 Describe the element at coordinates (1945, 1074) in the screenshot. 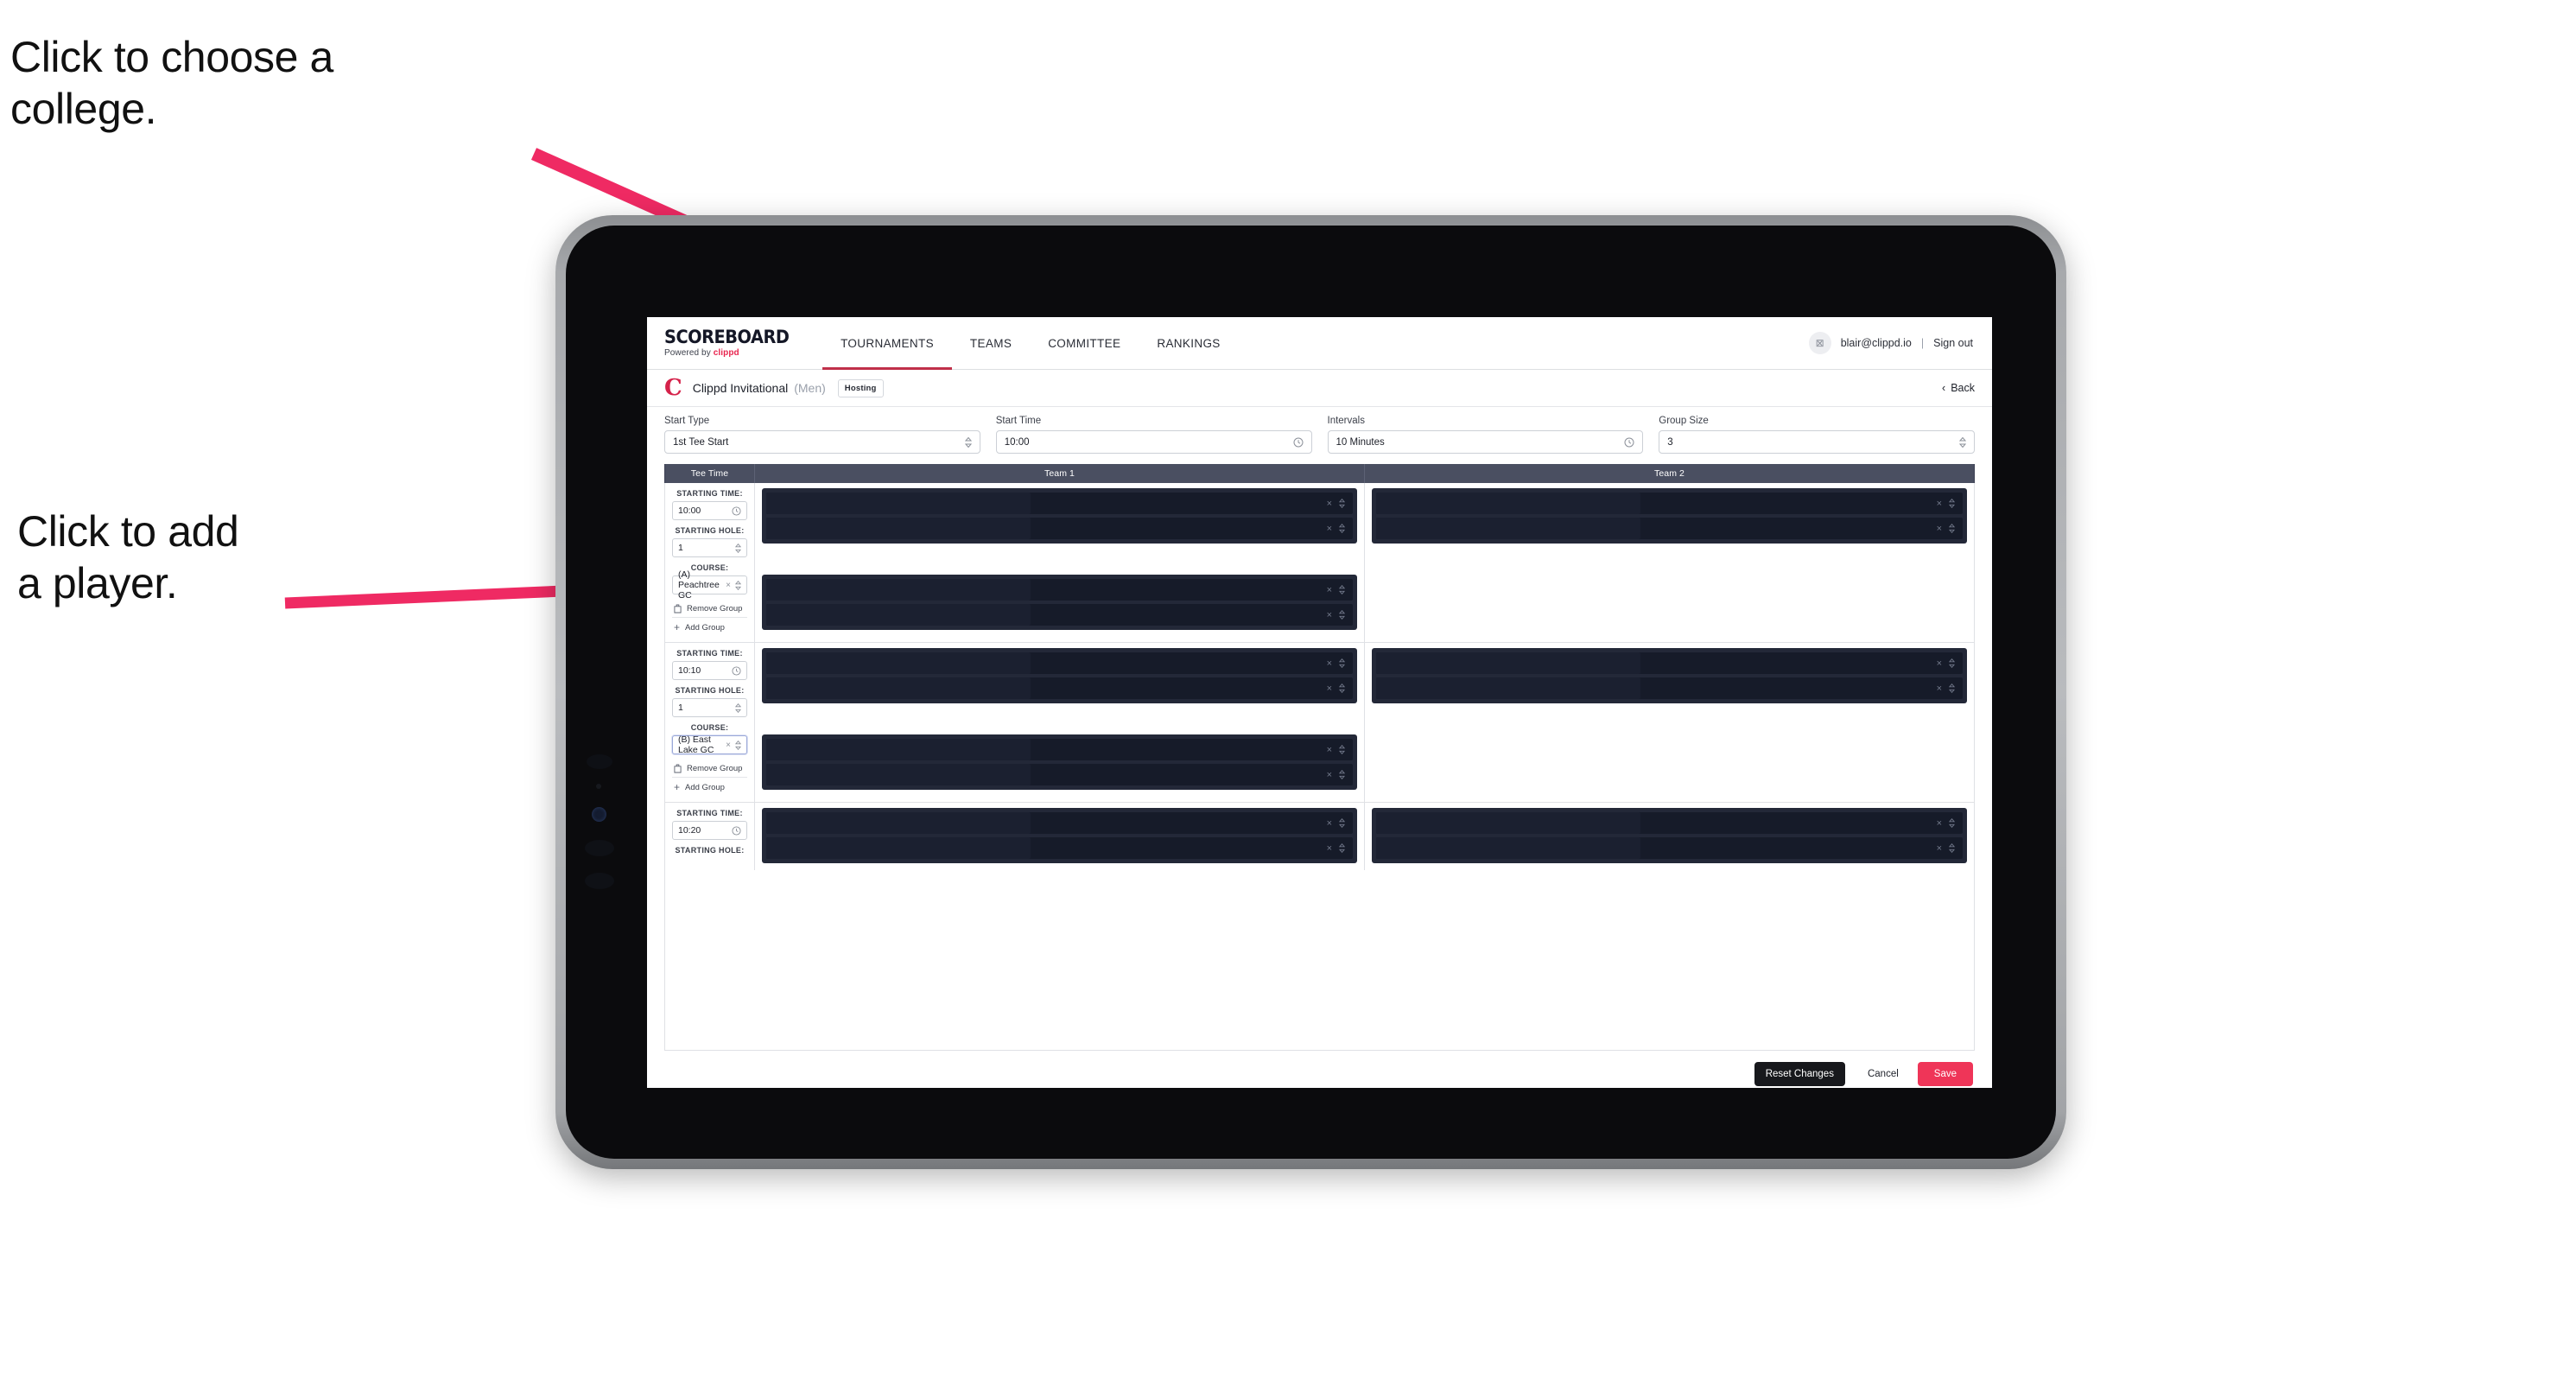

I see `save-button: Save` at that location.